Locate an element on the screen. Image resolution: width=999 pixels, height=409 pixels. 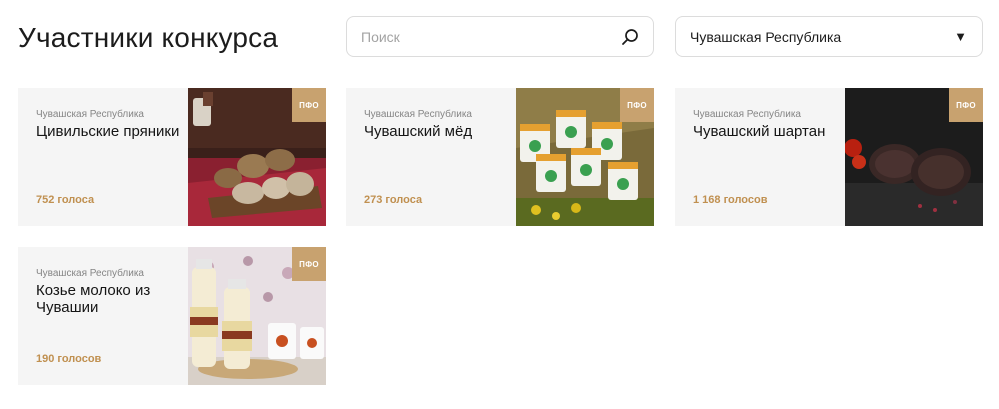
search-icon is located at coordinates (630, 37).